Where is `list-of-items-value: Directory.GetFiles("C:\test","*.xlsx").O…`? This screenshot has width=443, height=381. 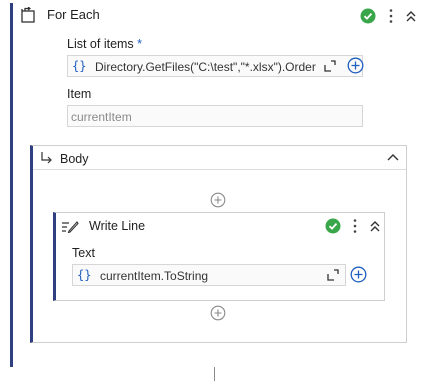
list-of-items-value: Directory.GetFiles("C:\test","*.xlsx").O… is located at coordinates (205, 67).